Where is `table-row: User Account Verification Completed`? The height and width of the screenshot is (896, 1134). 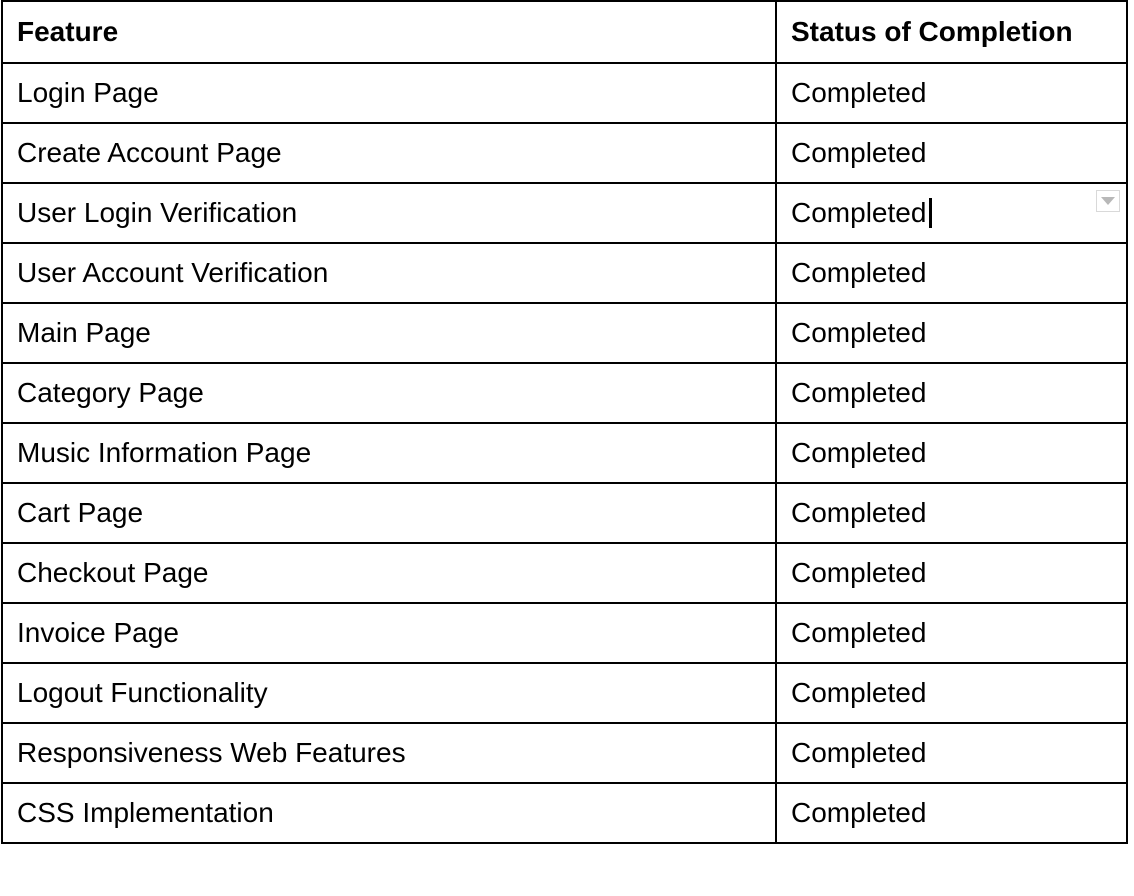 table-row: User Account Verification Completed is located at coordinates (564, 273).